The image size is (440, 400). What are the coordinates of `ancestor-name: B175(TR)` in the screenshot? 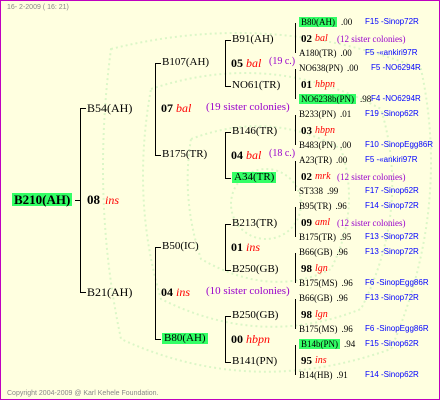 It's located at (317, 237).